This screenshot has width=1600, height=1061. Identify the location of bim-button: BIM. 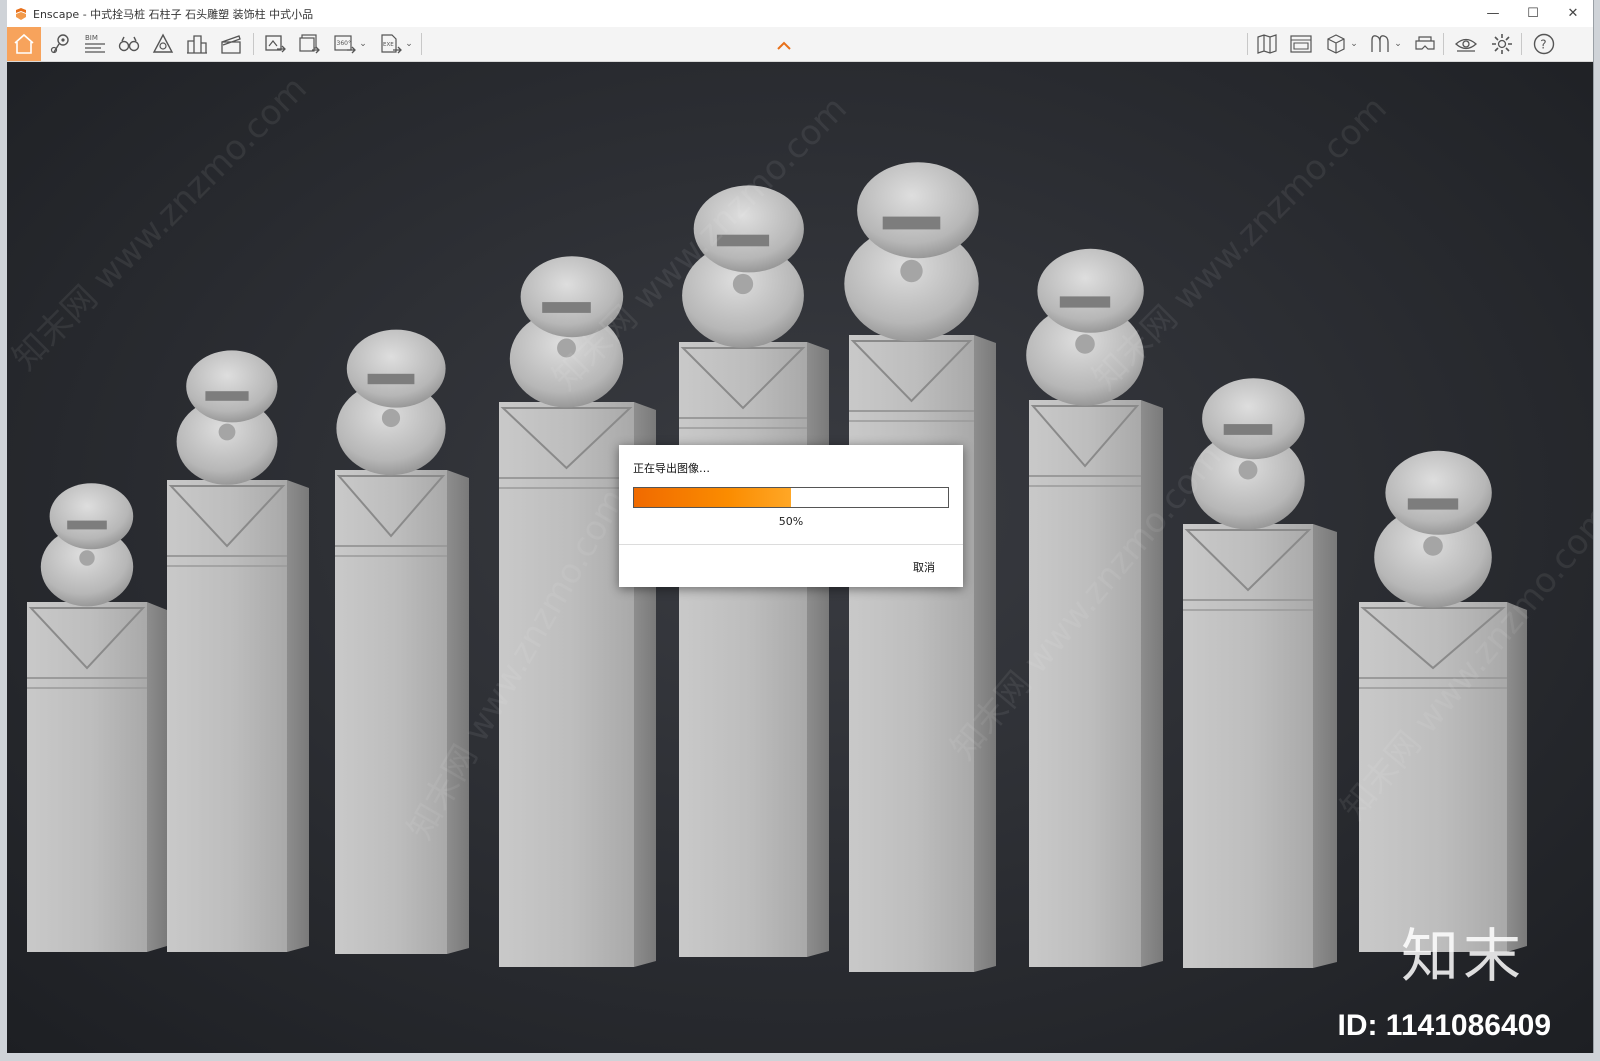
(95, 44).